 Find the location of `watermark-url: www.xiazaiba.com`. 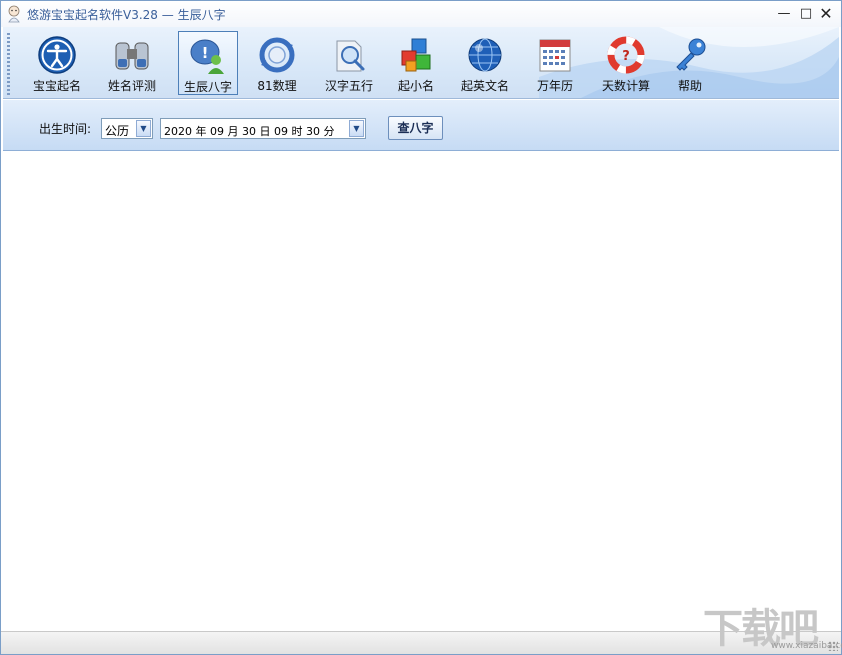

watermark-url: www.xiazaiba.com is located at coordinates (806, 646).